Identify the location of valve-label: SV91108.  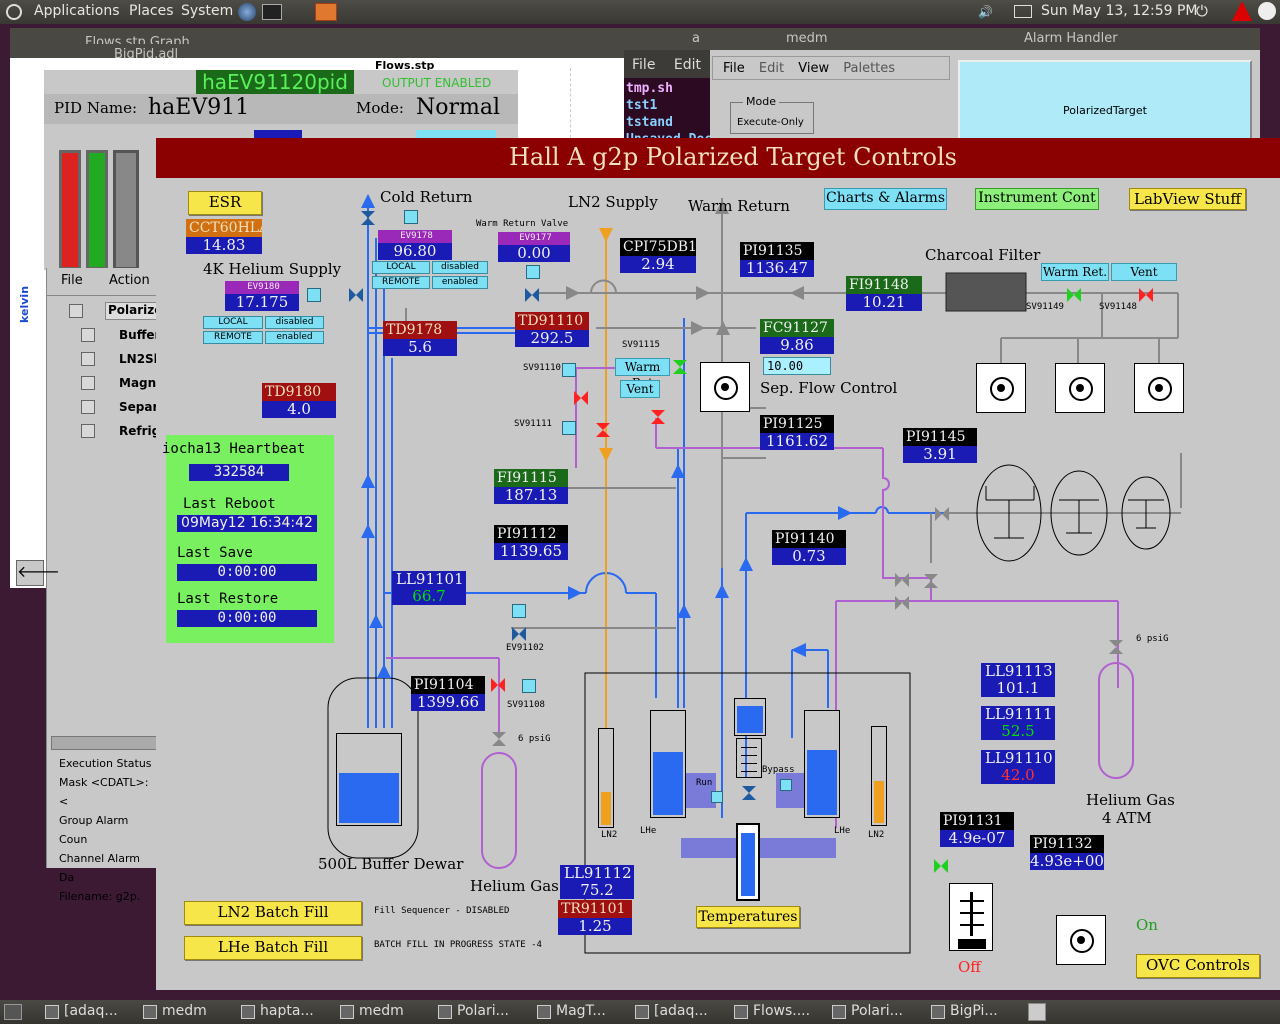
(526, 705).